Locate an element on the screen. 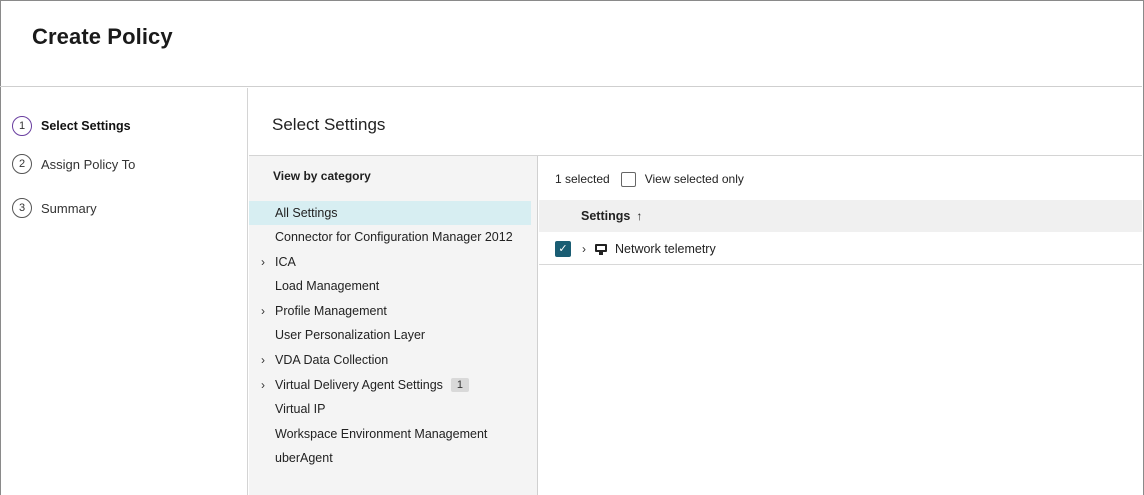 This screenshot has height=495, width=1144. category-label: Virtual IP is located at coordinates (300, 409).